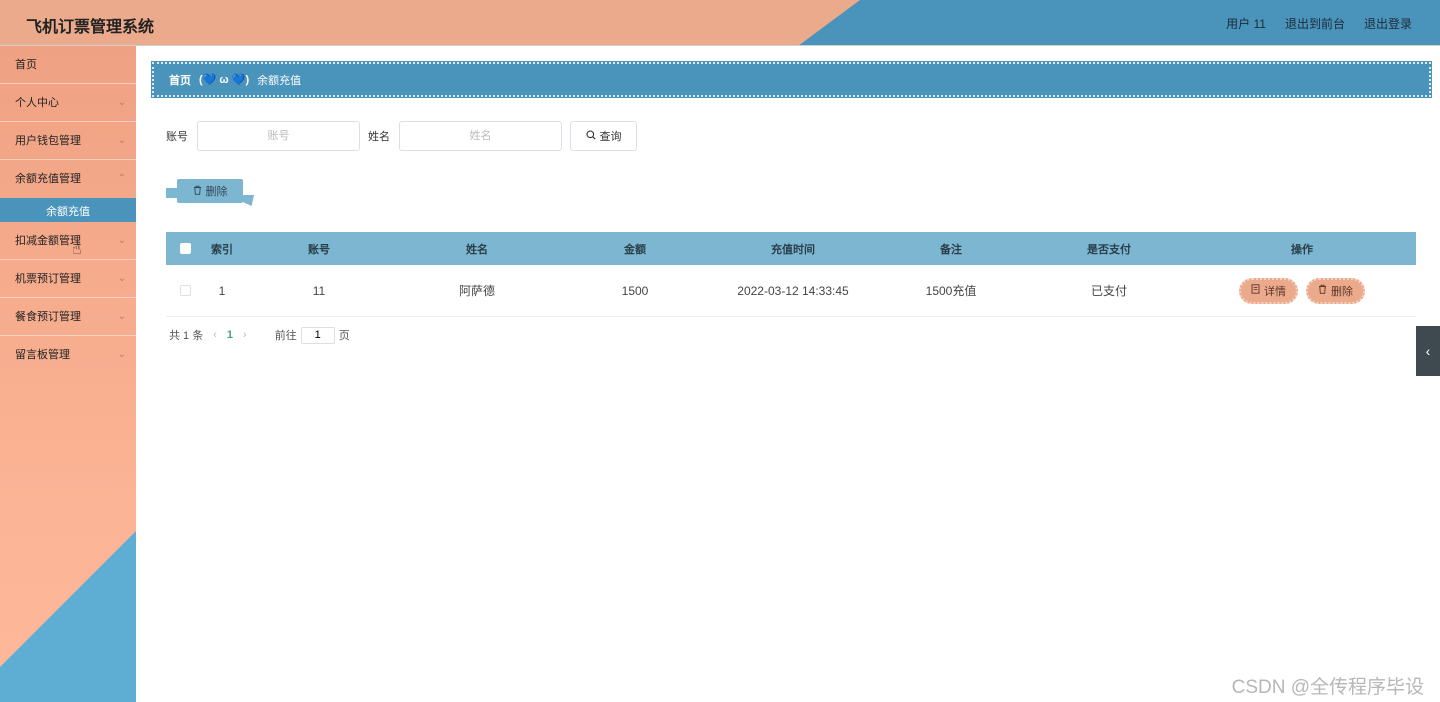 The width and height of the screenshot is (1440, 702). I want to click on sidebar-item-recharge: 余额充值管理 ⌃, so click(68, 179).